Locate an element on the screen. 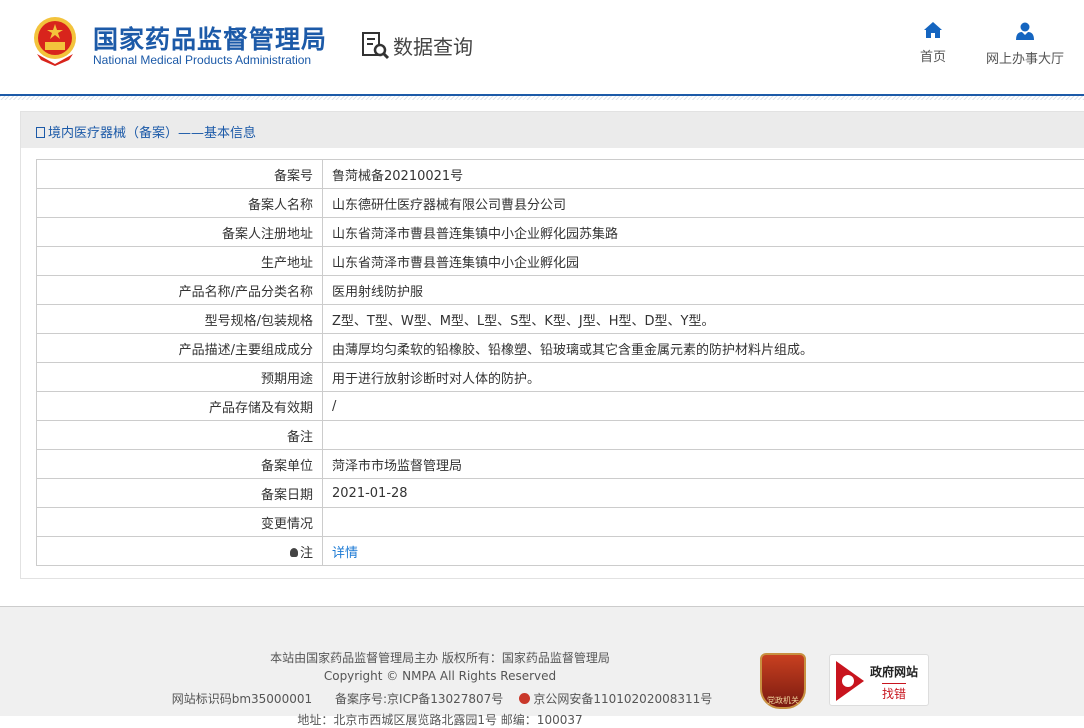 This screenshot has height=728, width=1084. site-id: 网站标识码bm35000001 is located at coordinates (242, 699).